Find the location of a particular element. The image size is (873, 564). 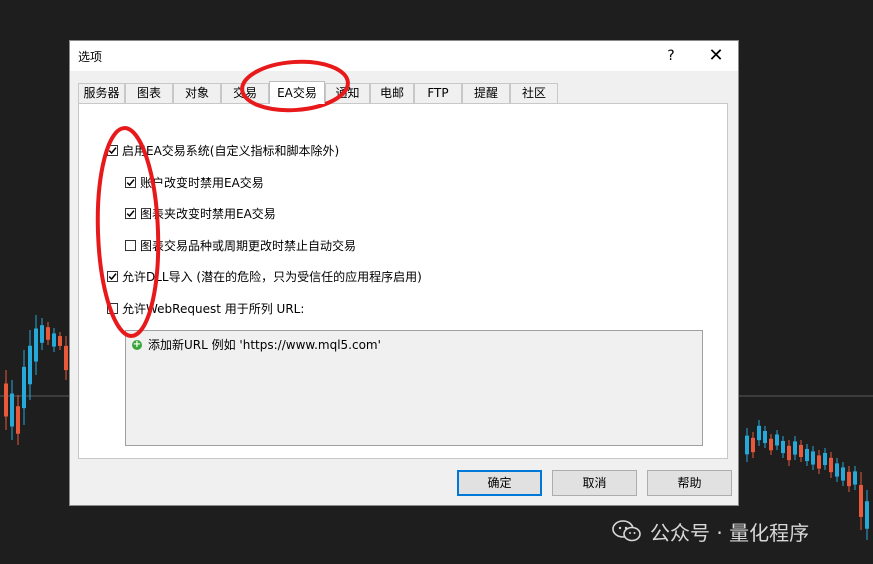

allow-dll-option: 允许DLL导入 (潜在的危险，只为受信任的应用程序启用) is located at coordinates (264, 276).